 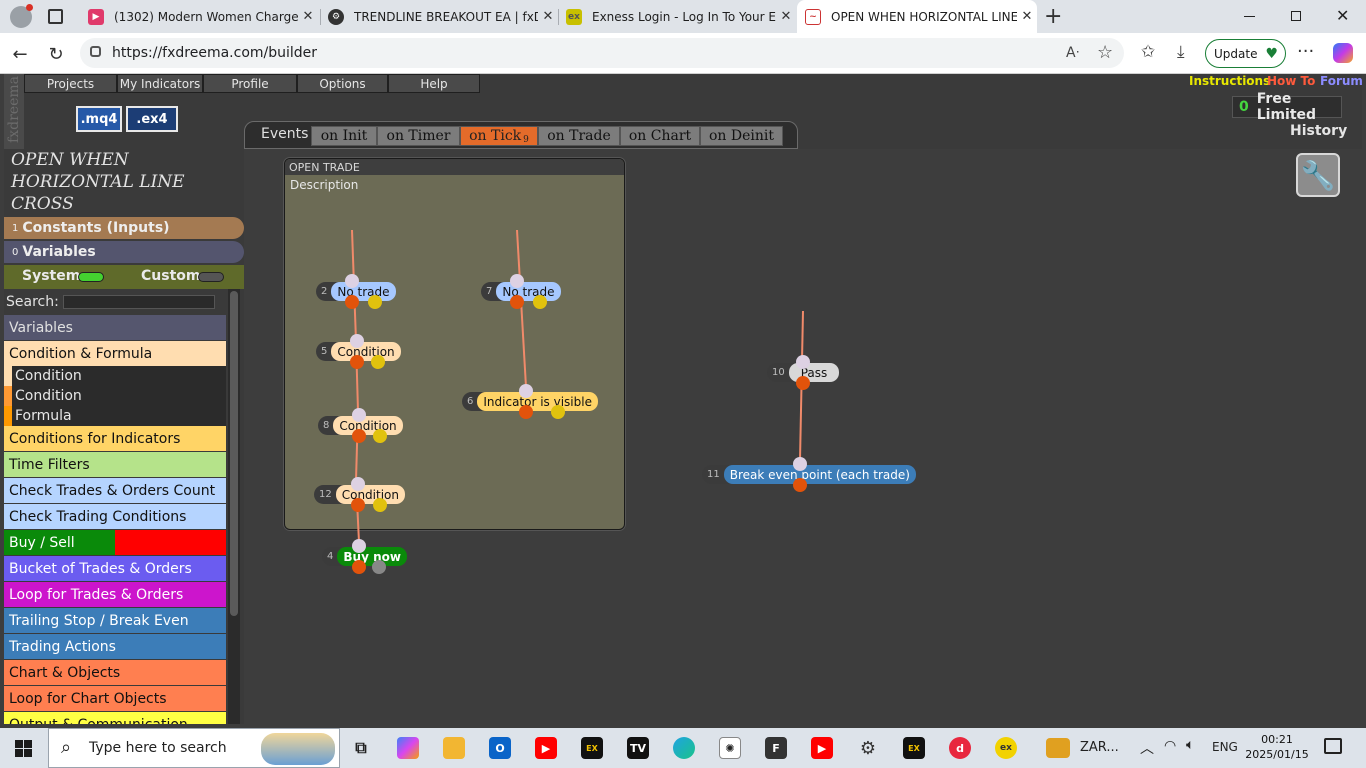 I want to click on menu-profile: Profile, so click(x=250, y=83).